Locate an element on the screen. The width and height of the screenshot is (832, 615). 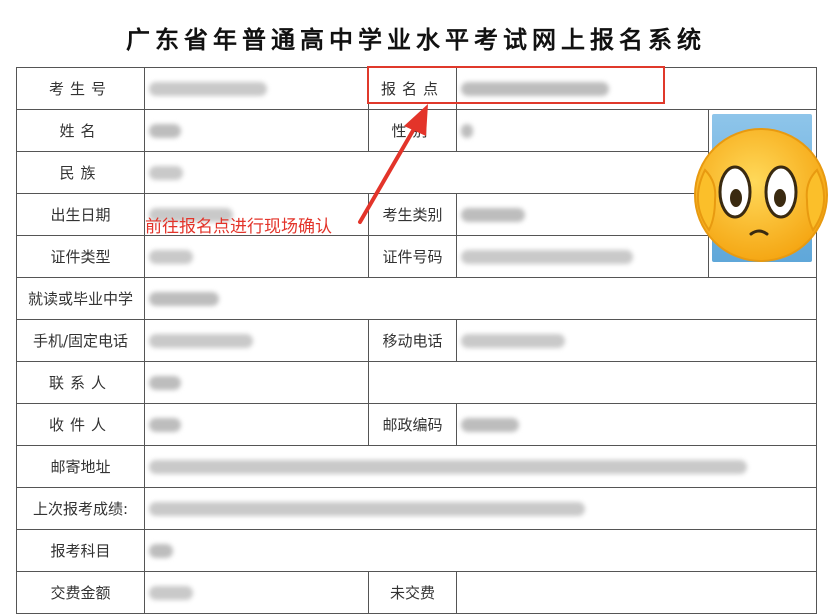
fee-amount-value is located at coordinates (256, 592).